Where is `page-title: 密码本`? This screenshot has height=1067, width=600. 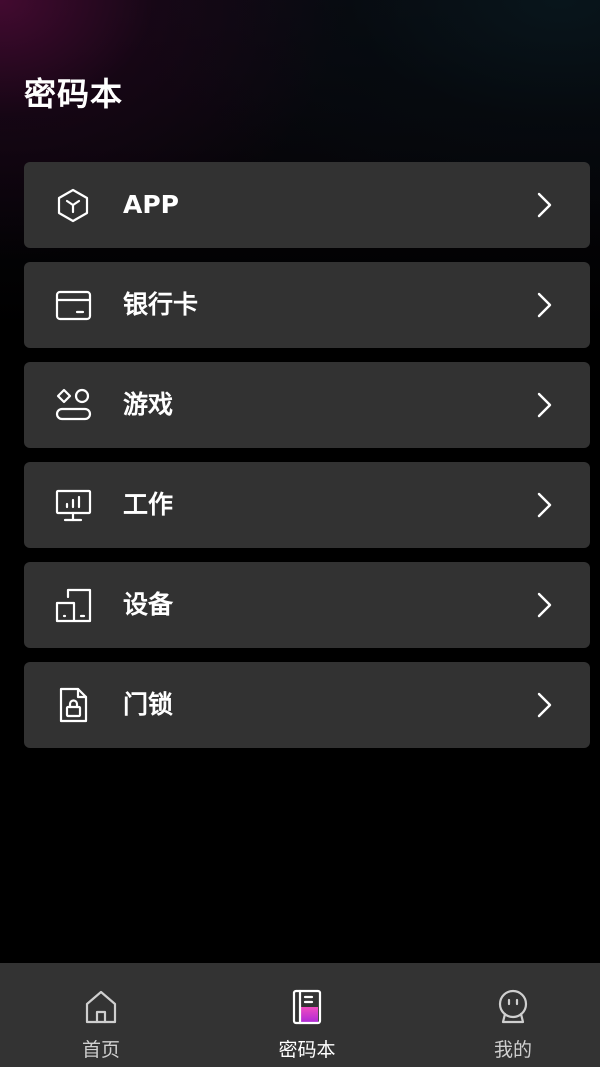 page-title: 密码本 is located at coordinates (74, 94).